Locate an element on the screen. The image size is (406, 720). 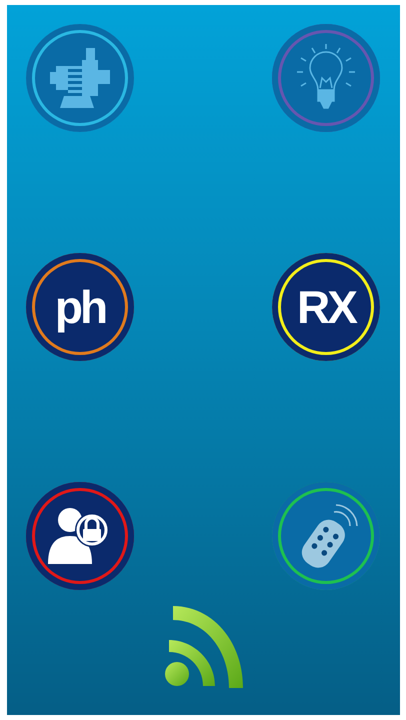
lightbulb-icon is located at coordinates (326, 78).